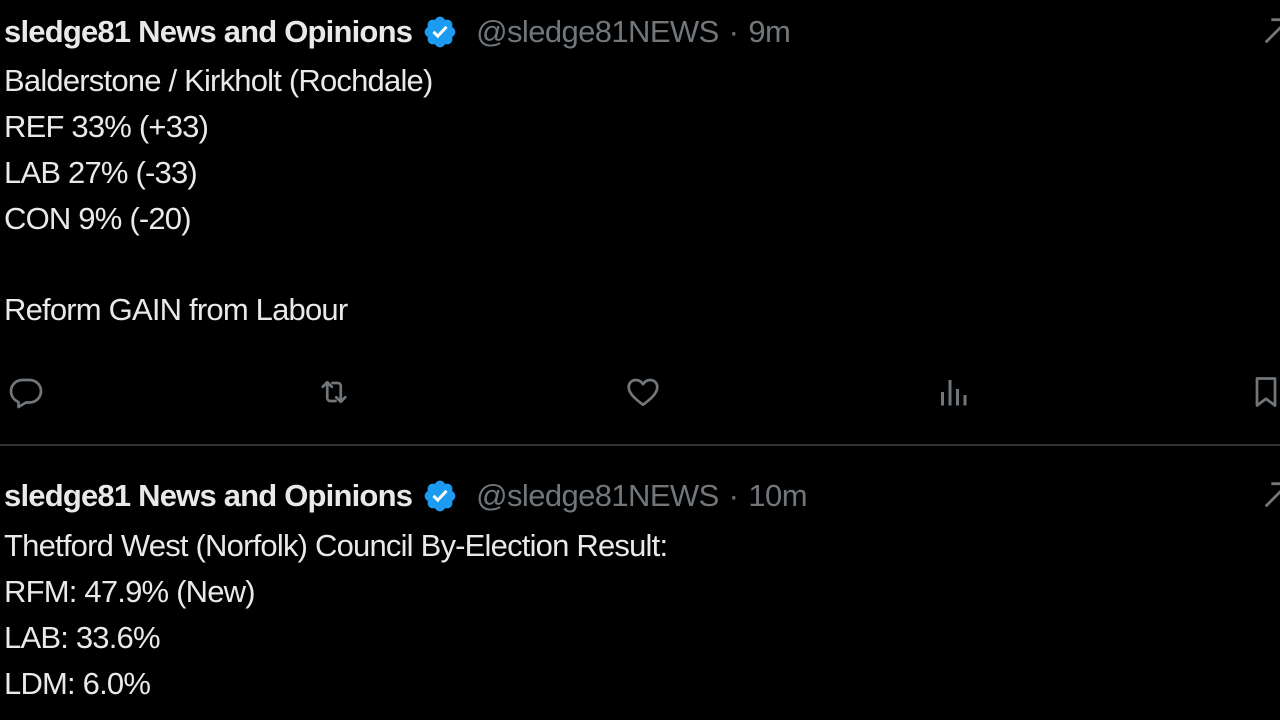 This screenshot has height=720, width=1280. Describe the element at coordinates (82, 637) in the screenshot. I see `tweet-line: LAB: 33.6%` at that location.